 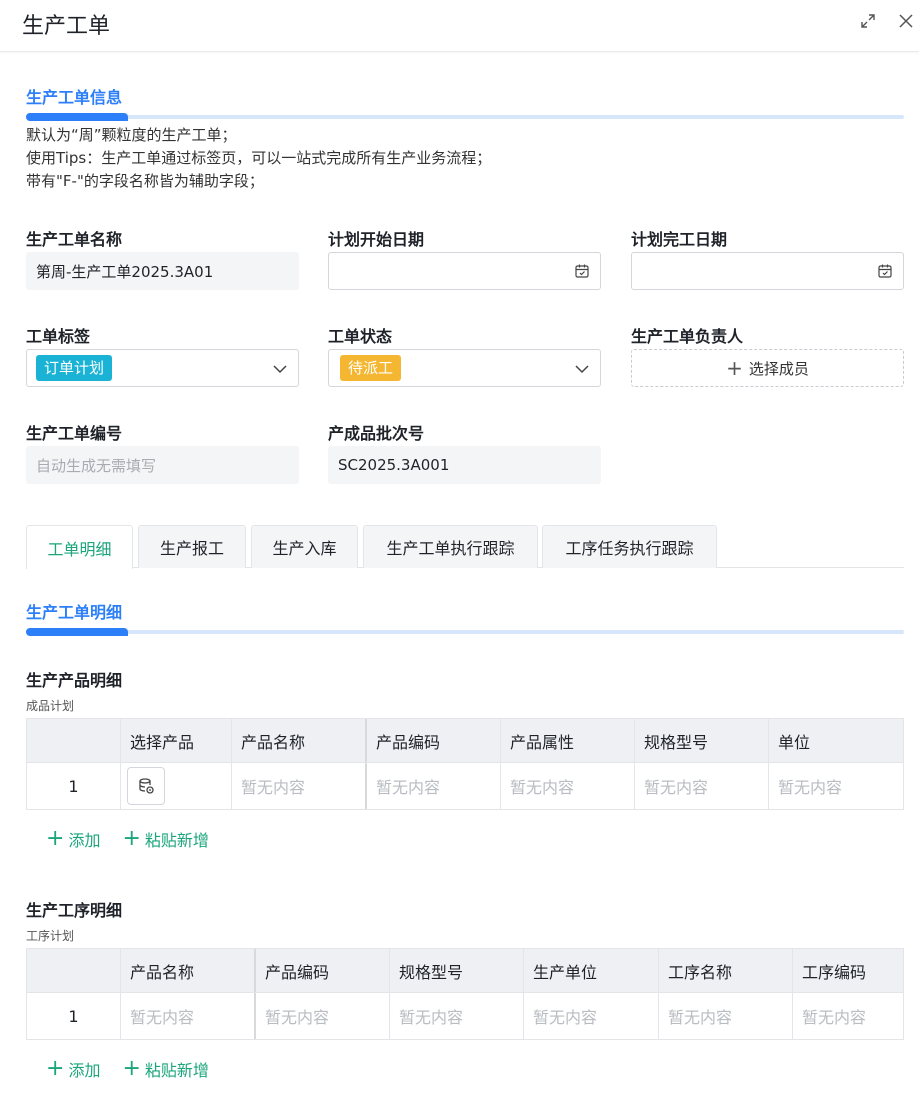 What do you see at coordinates (836, 740) in the screenshot?
I see `header-cell: 单位` at bounding box center [836, 740].